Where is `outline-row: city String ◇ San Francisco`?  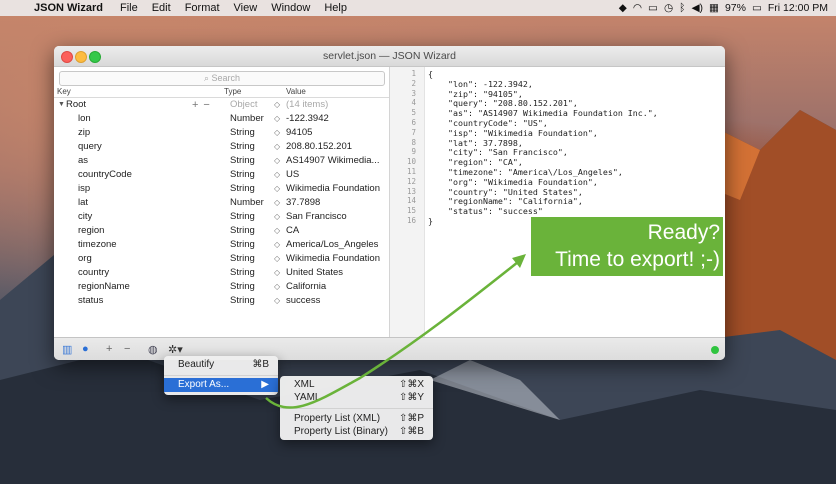 outline-row: city String ◇ San Francisco is located at coordinates (221, 217).